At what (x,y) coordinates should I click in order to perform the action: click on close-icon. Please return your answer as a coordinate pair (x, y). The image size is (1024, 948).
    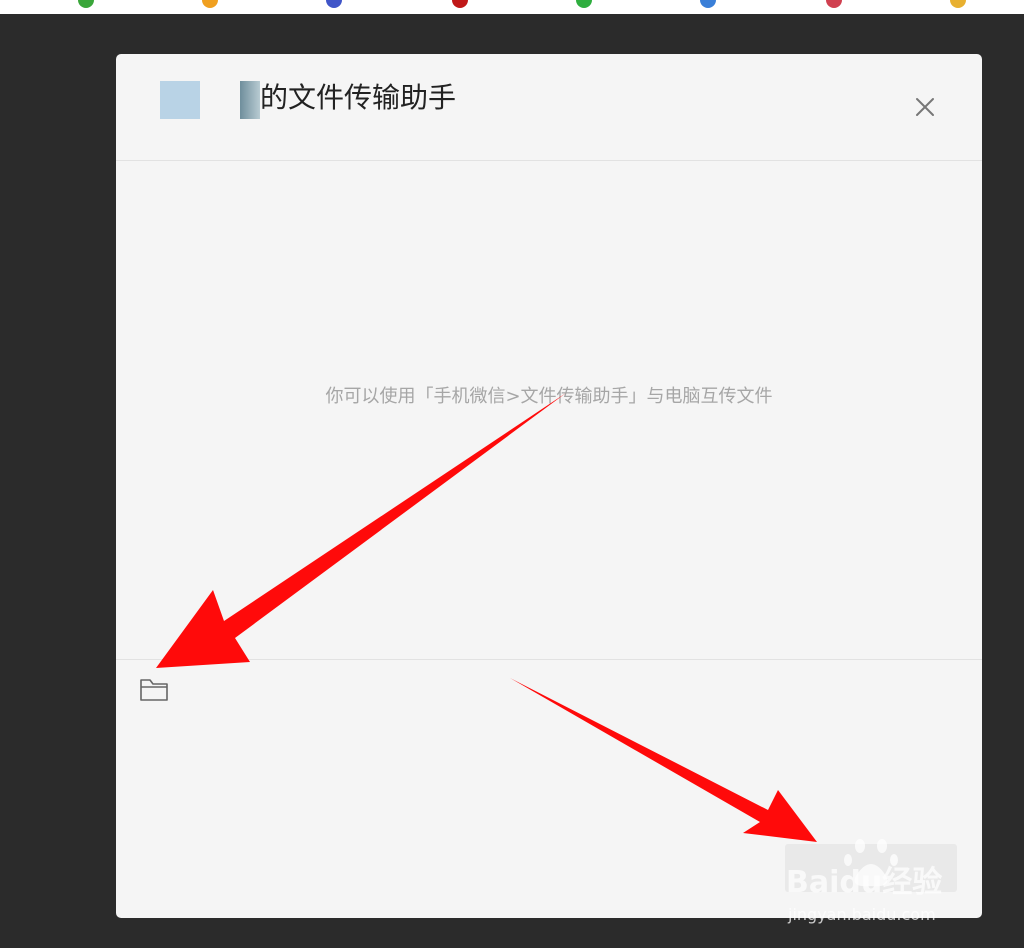
    Looking at the image, I should click on (925, 107).